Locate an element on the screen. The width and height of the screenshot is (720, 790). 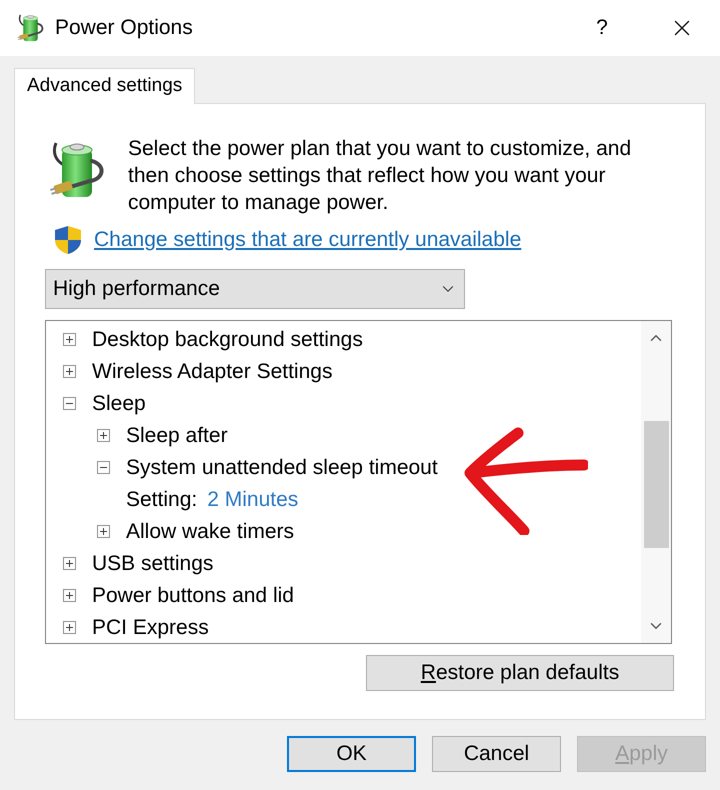
tree-item: Desktop background settings is located at coordinates (227, 339).